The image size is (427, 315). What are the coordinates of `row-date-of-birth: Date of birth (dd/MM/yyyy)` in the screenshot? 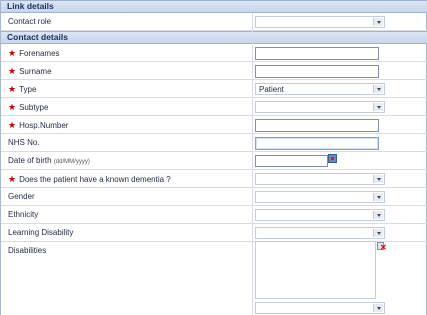 It's located at (214, 161).